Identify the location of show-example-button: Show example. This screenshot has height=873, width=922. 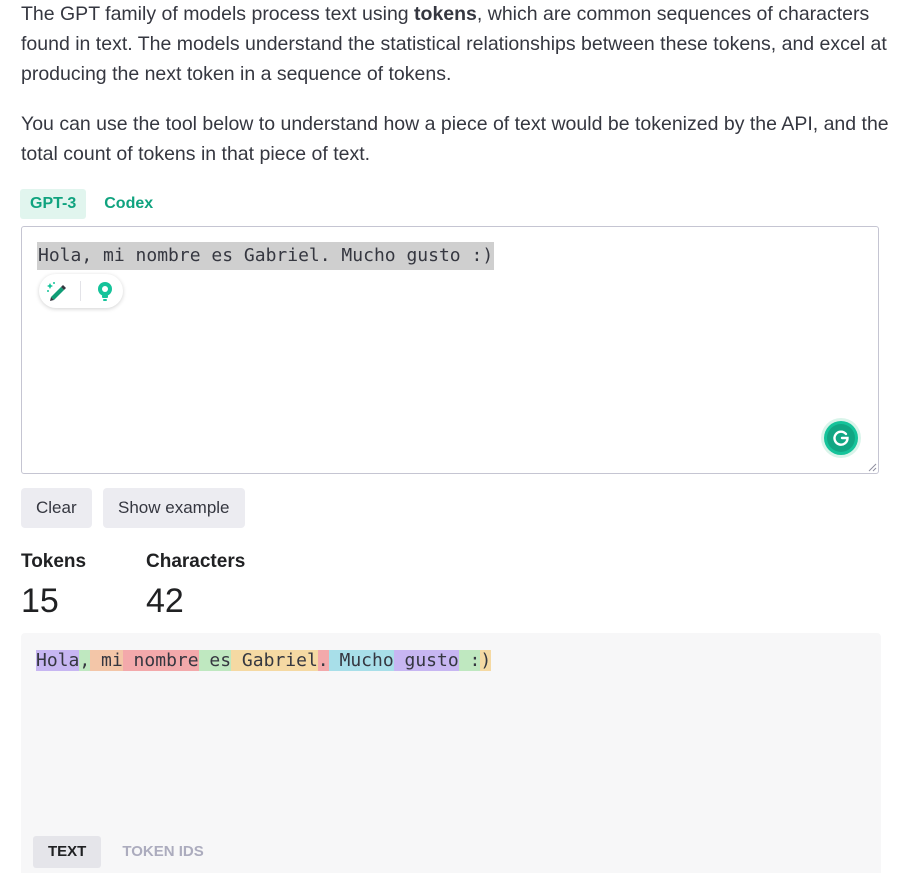
(174, 508).